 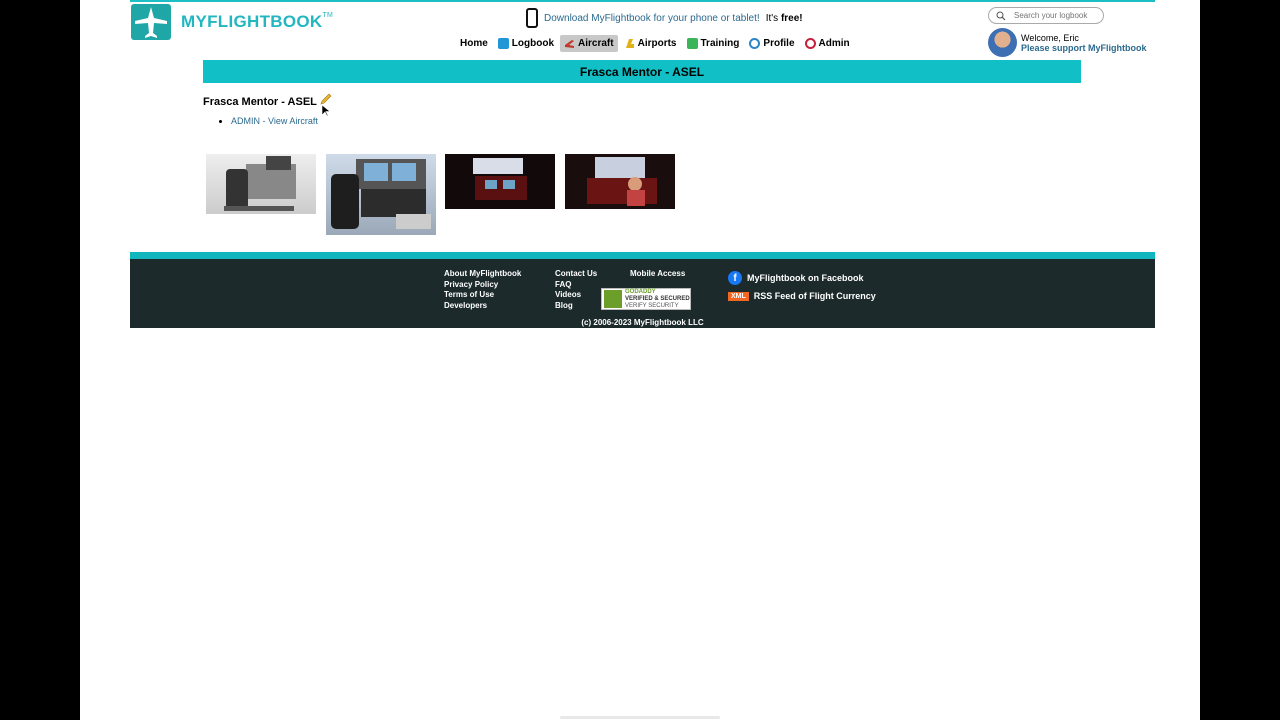 I want to click on nav-home-label: Home, so click(x=474, y=43).